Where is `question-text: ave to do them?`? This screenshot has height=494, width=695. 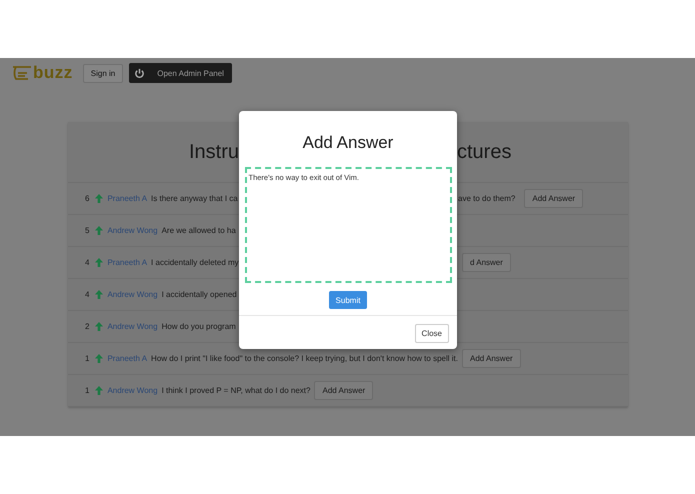 question-text: ave to do them? is located at coordinates (487, 198).